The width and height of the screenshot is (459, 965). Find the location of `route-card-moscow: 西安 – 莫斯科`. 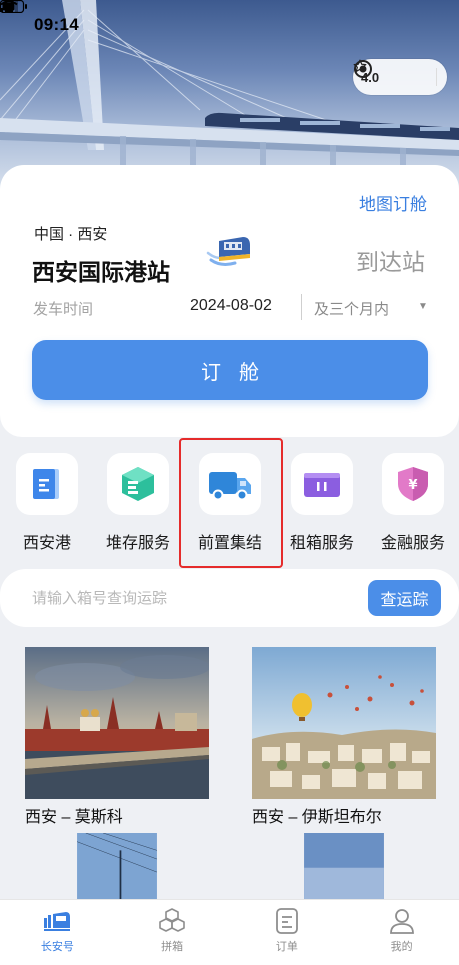

route-card-moscow: 西安 – 莫斯科 is located at coordinates (117, 737).